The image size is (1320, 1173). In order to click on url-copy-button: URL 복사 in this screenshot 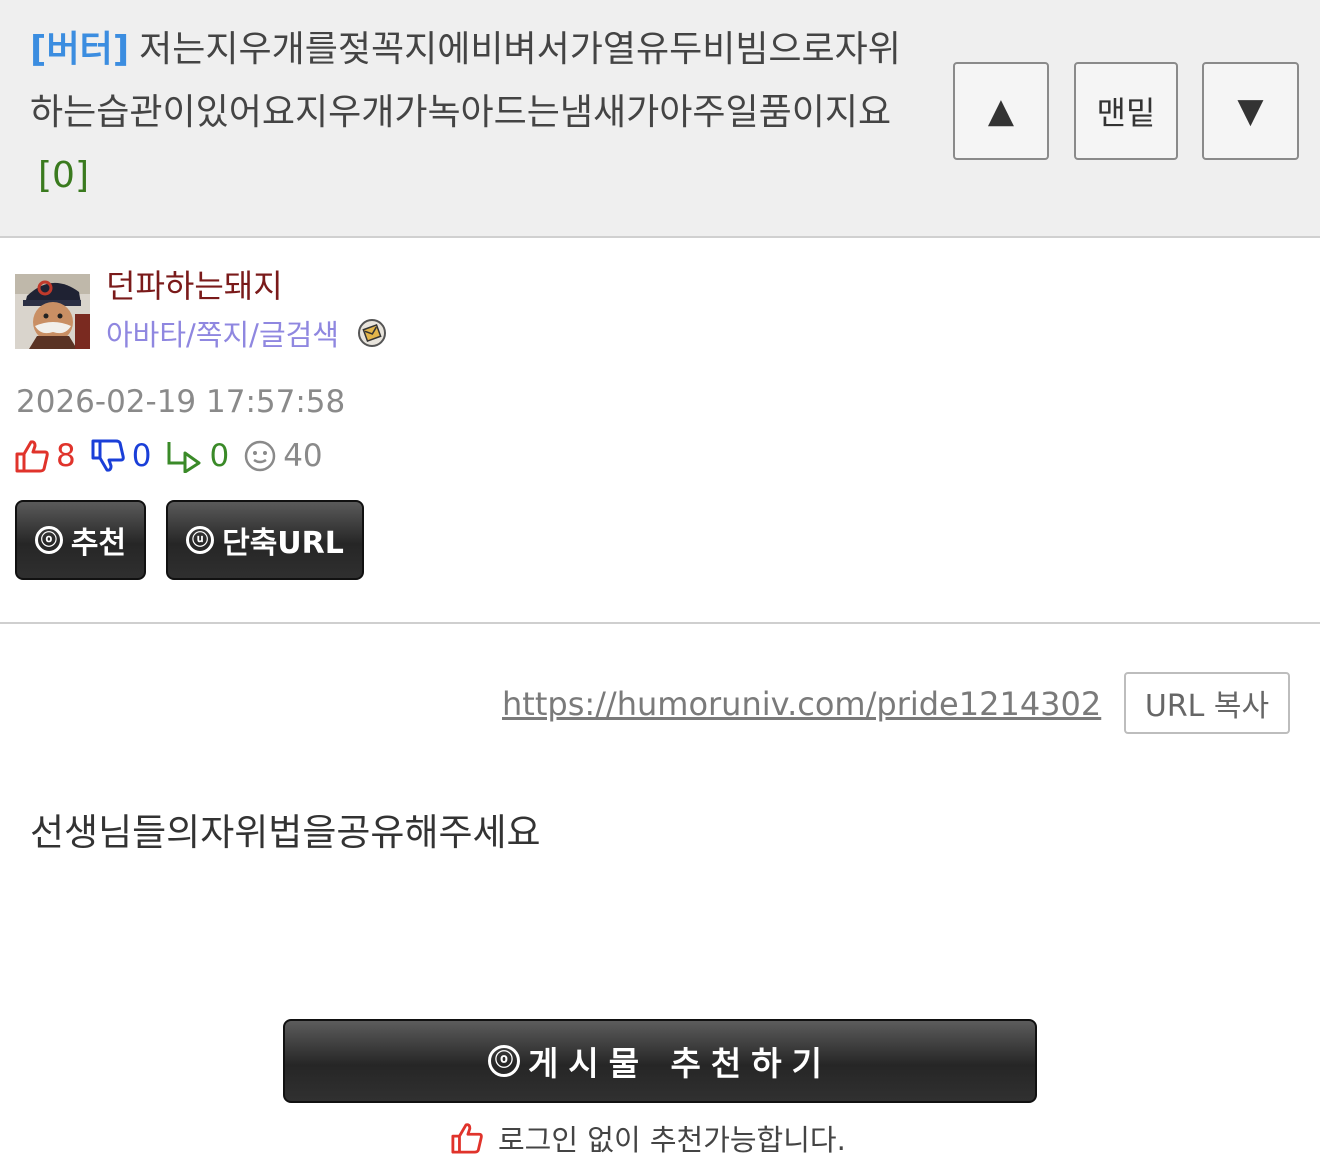, I will do `click(1207, 703)`.